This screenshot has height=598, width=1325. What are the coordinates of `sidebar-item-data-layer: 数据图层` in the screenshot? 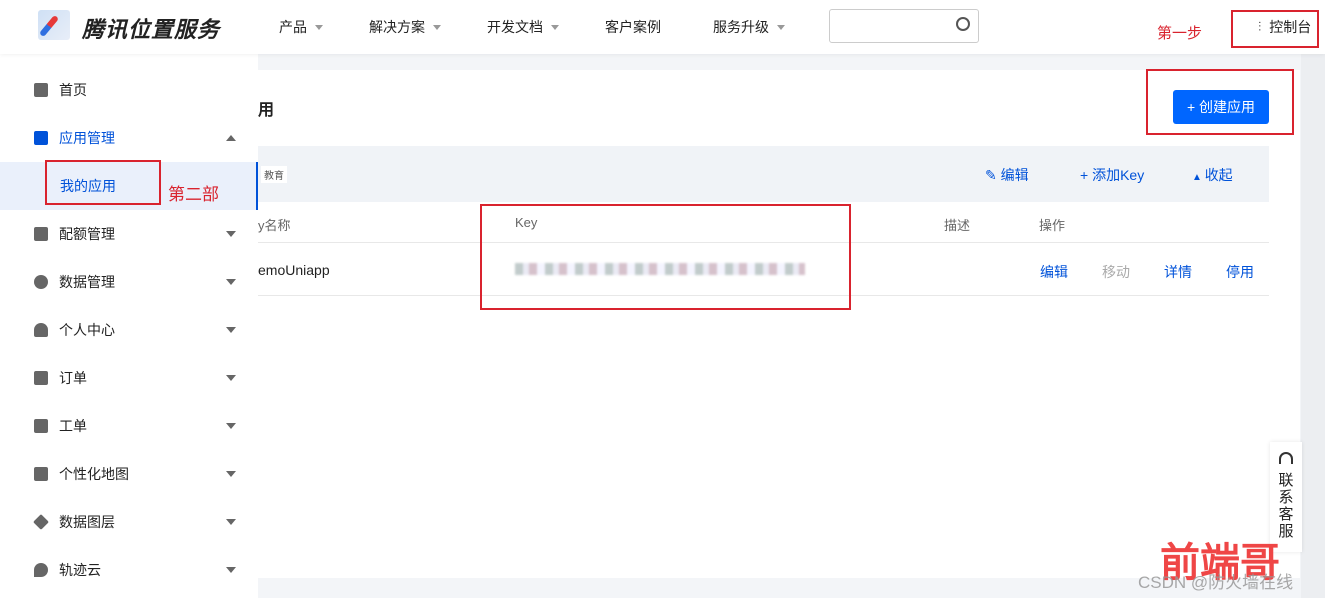 It's located at (129, 522).